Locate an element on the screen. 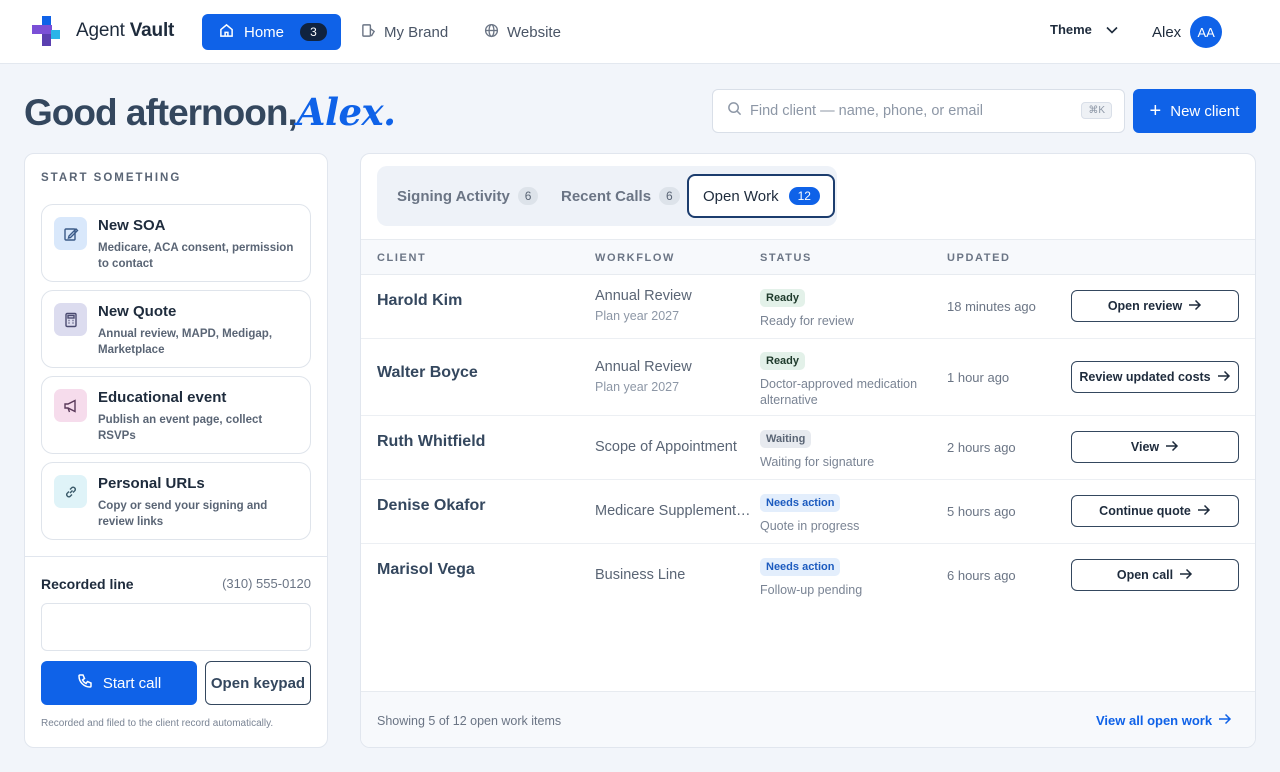  start-call-label: Start call is located at coordinates (132, 683).